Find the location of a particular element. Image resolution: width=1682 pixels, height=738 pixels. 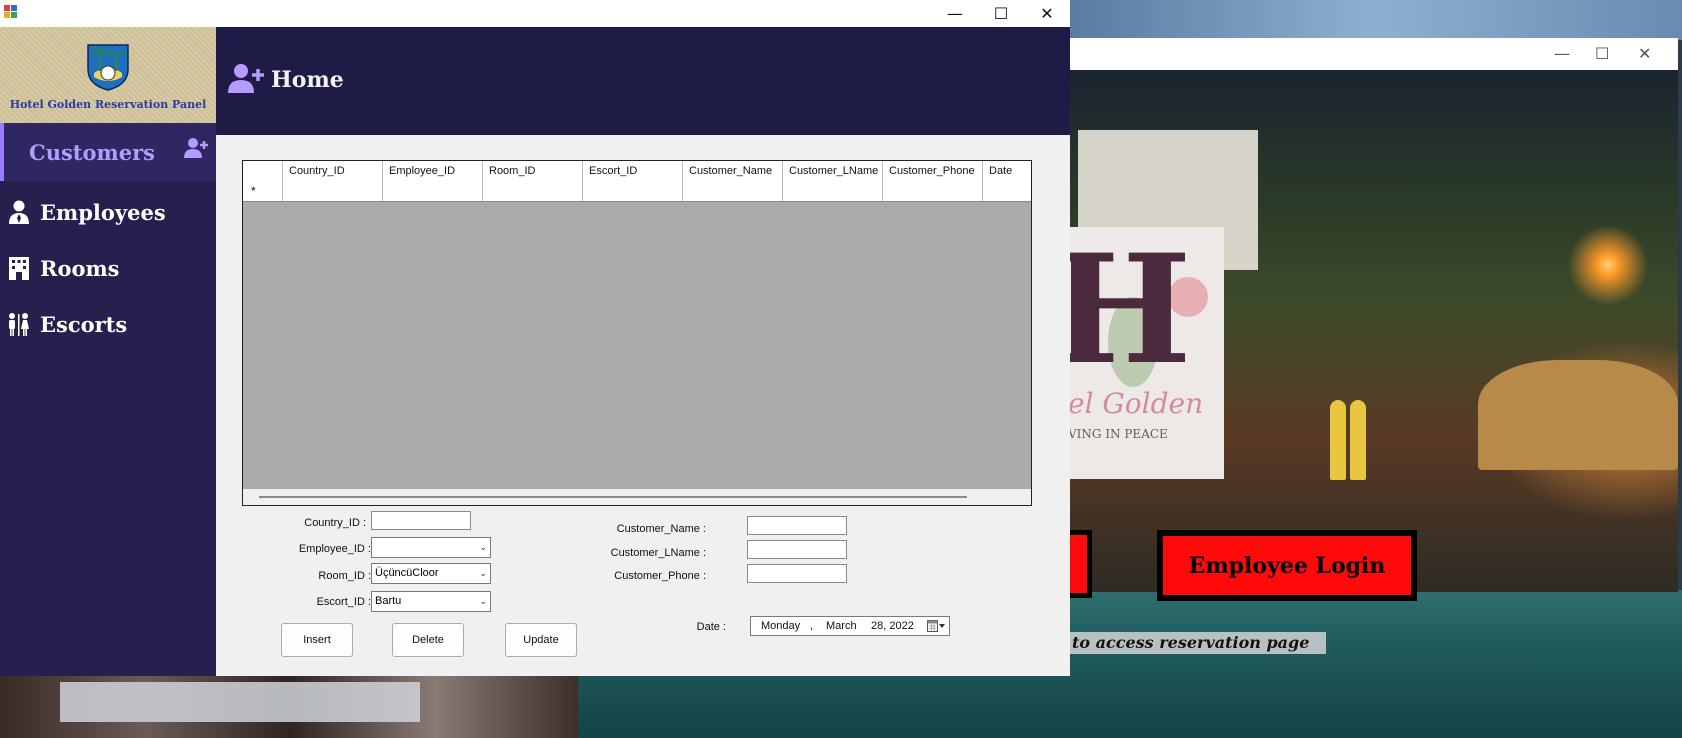

hotel-crest-icon is located at coordinates (108, 67).